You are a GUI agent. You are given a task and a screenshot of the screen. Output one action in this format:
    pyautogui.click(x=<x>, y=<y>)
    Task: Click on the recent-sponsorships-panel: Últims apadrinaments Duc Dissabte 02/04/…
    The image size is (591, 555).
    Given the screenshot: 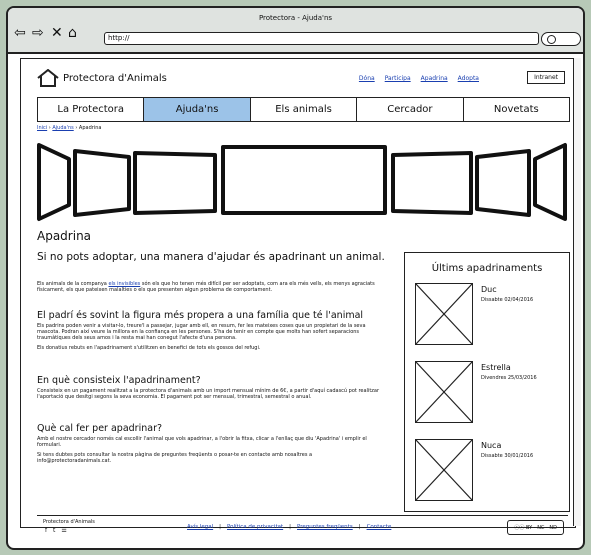 What is the action you would take?
    pyautogui.click(x=487, y=382)
    